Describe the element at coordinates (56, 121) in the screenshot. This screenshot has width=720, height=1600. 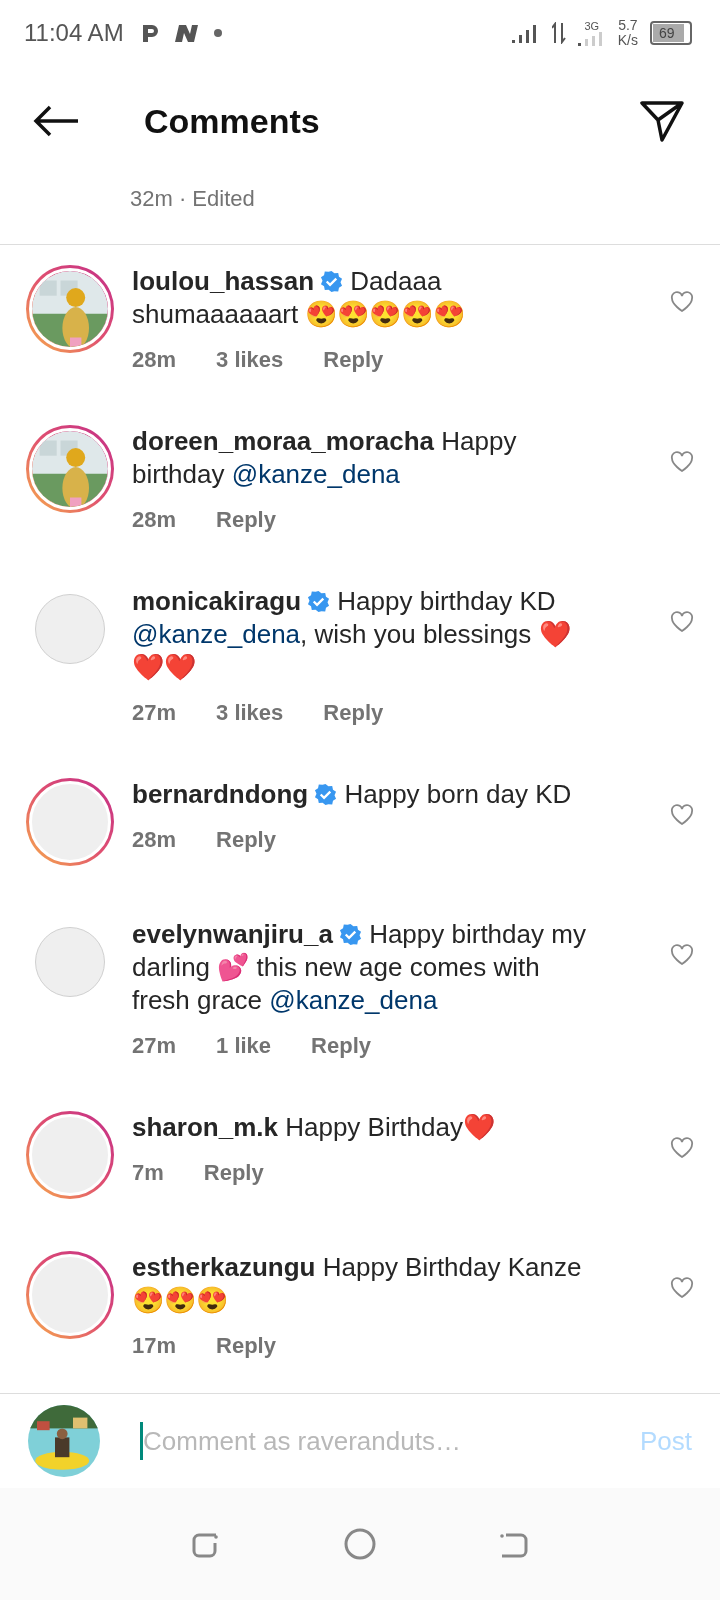
I see `back-arrow-icon` at that location.